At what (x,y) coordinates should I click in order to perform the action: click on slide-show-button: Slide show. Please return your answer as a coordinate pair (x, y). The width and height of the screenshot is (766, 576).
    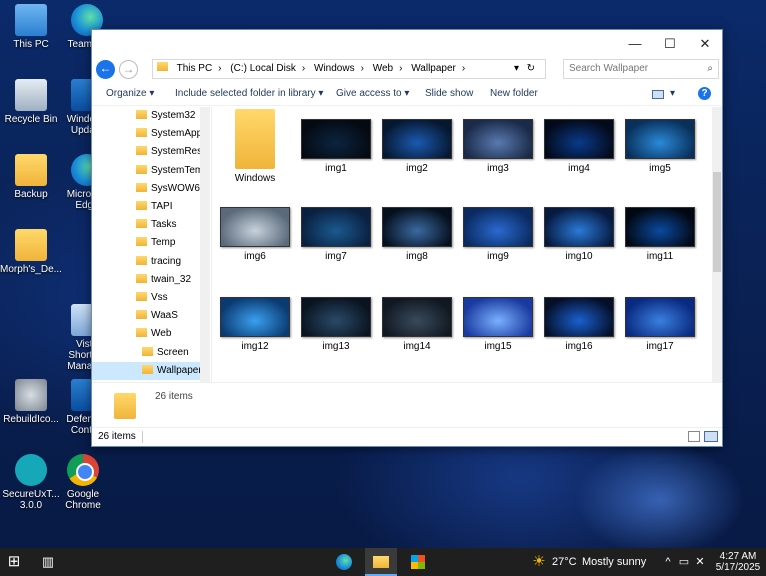
    Looking at the image, I should click on (449, 94).